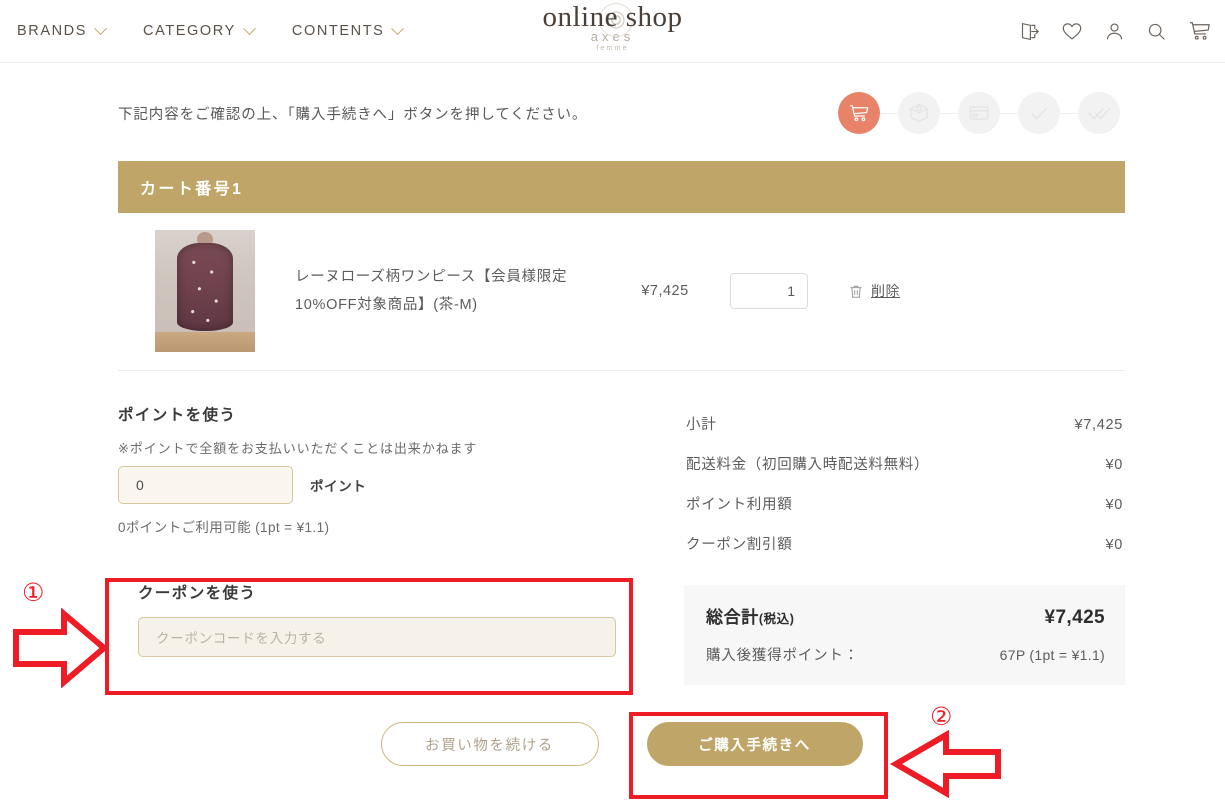 This screenshot has height=807, width=1225. What do you see at coordinates (205, 485) in the screenshot?
I see `points-input: 0` at bounding box center [205, 485].